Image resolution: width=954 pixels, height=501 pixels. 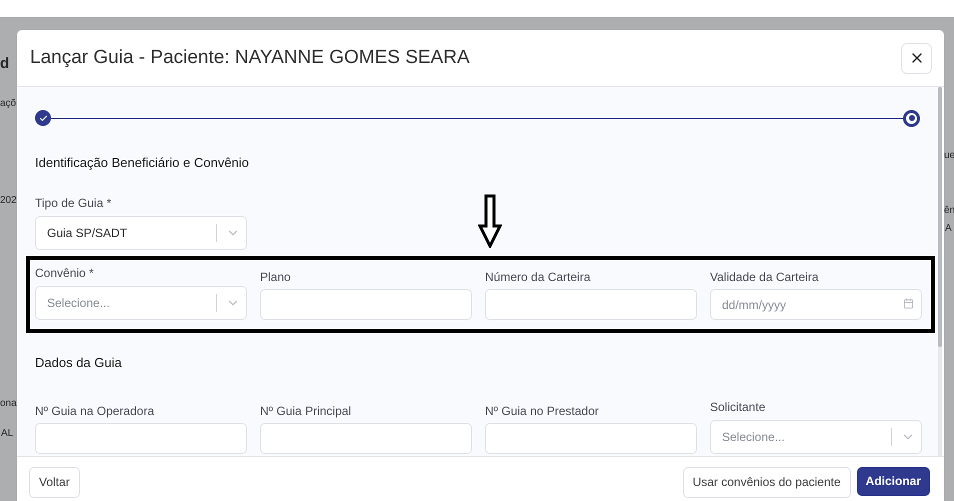 I want to click on add-button: Adicionar, so click(x=893, y=481).